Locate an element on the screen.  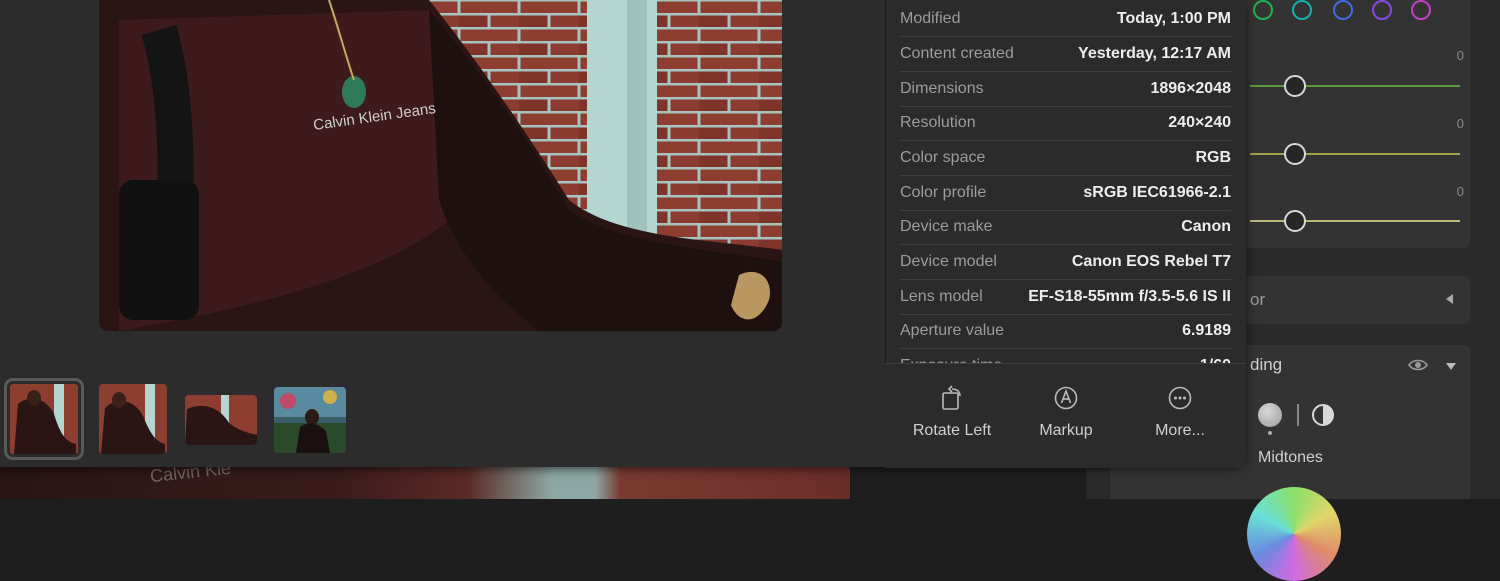
rotate-left-icon is located at coordinates (951, 397).